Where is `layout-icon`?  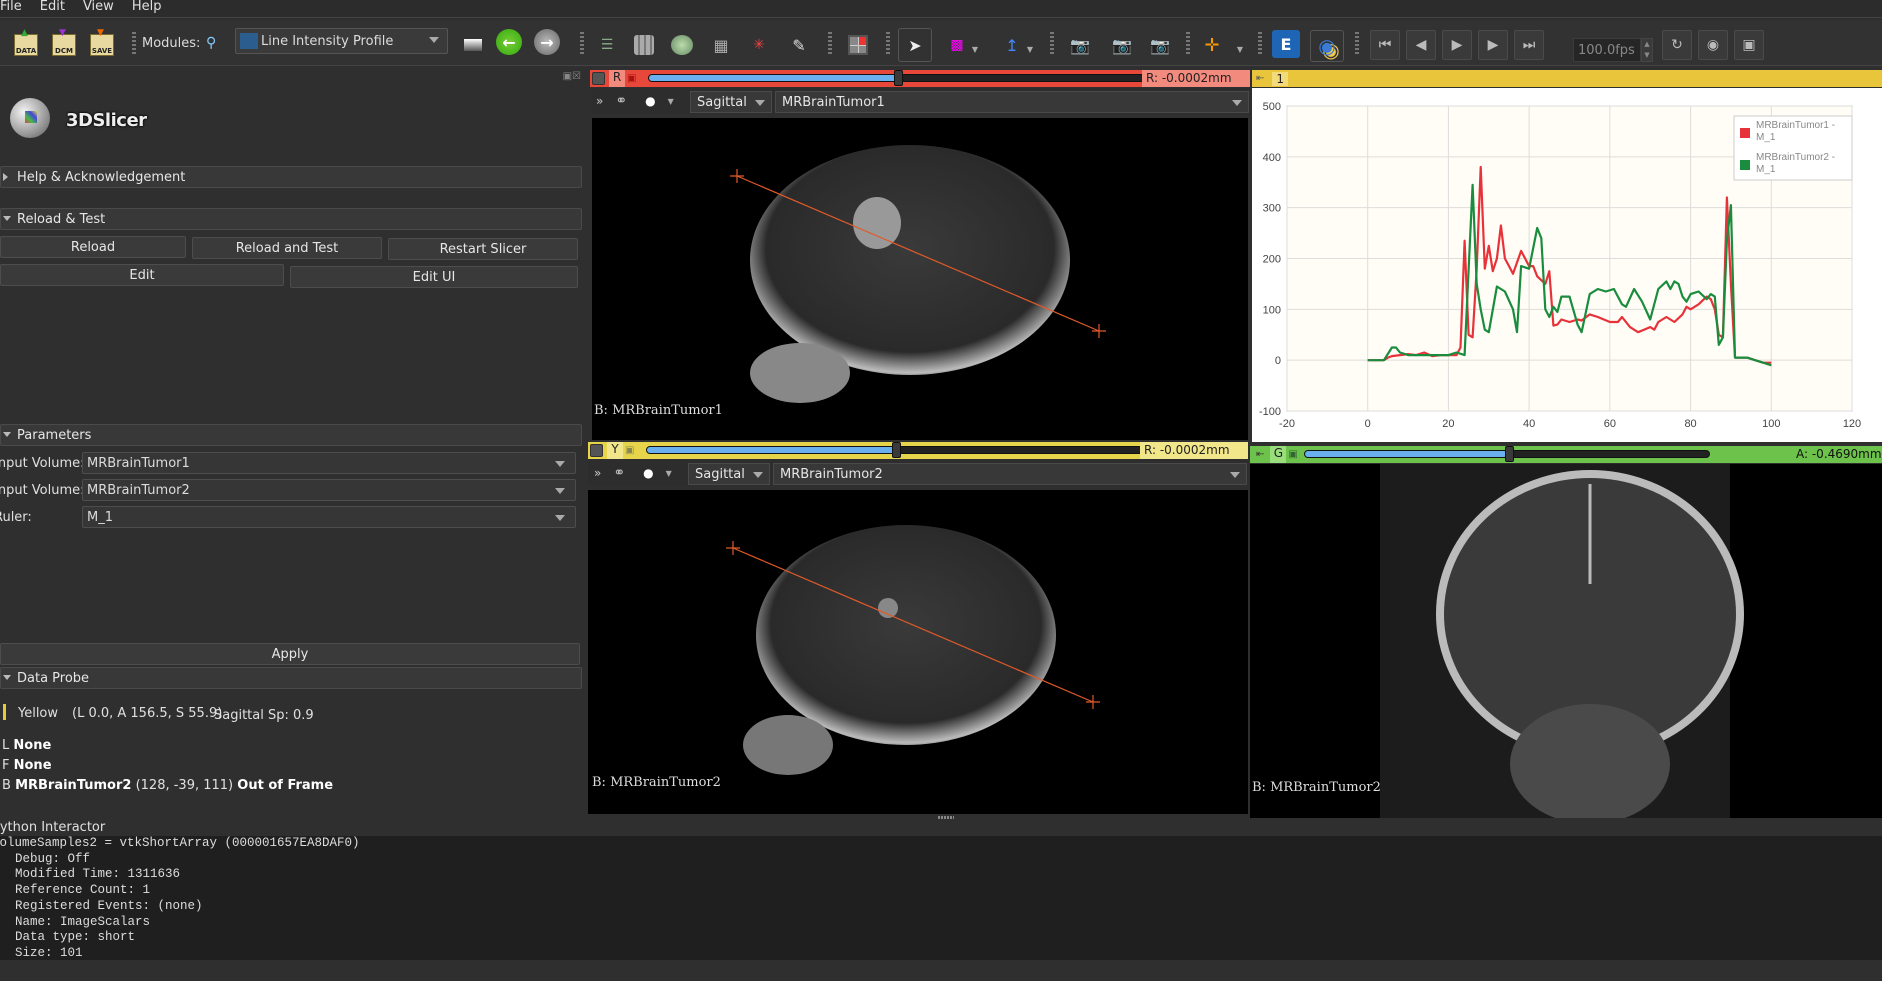
layout-icon is located at coordinates (858, 45).